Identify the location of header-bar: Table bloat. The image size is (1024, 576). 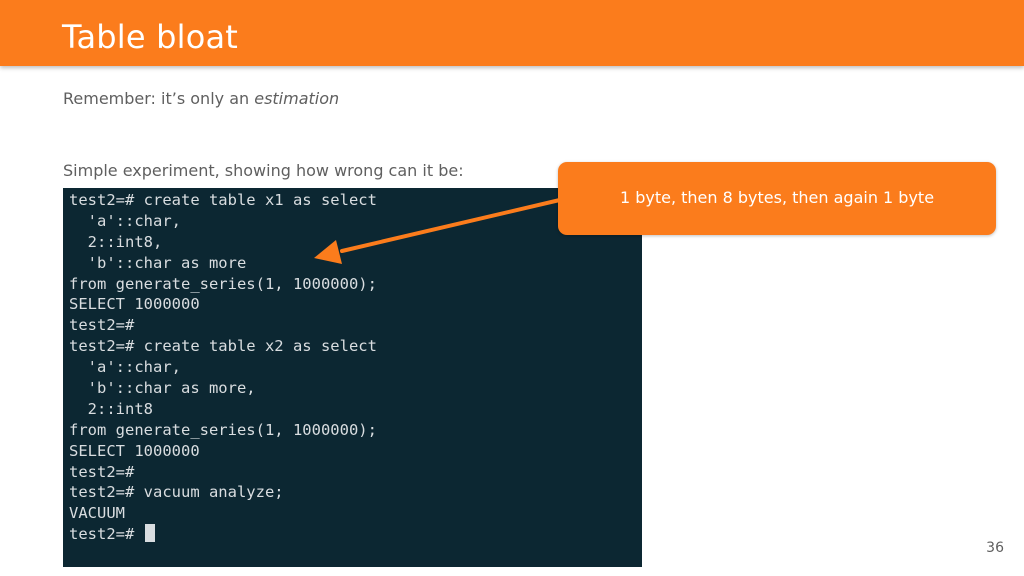
(512, 33).